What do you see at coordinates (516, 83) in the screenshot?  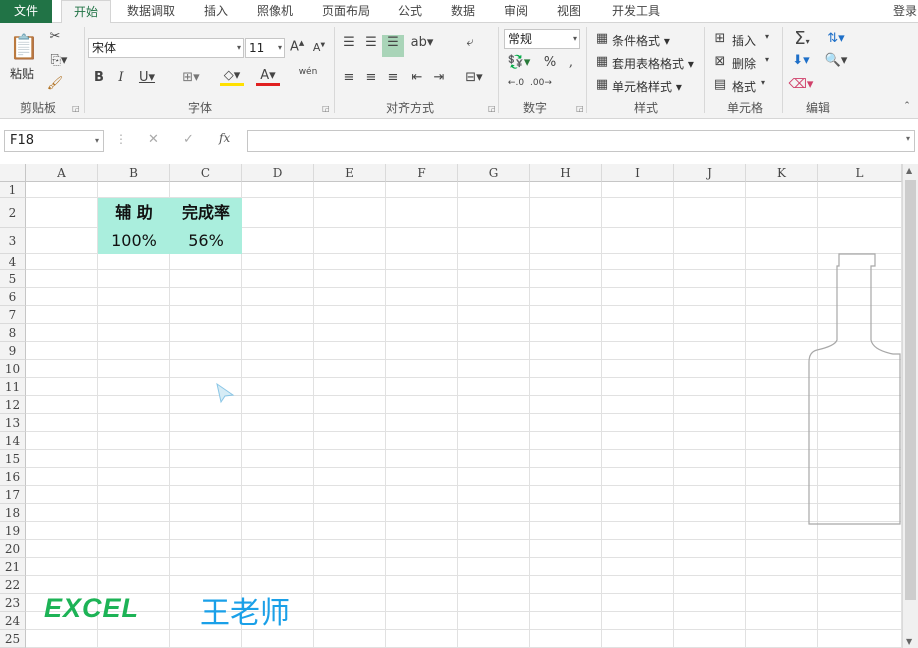 I see `increase-decimal-icon: ←.0` at bounding box center [516, 83].